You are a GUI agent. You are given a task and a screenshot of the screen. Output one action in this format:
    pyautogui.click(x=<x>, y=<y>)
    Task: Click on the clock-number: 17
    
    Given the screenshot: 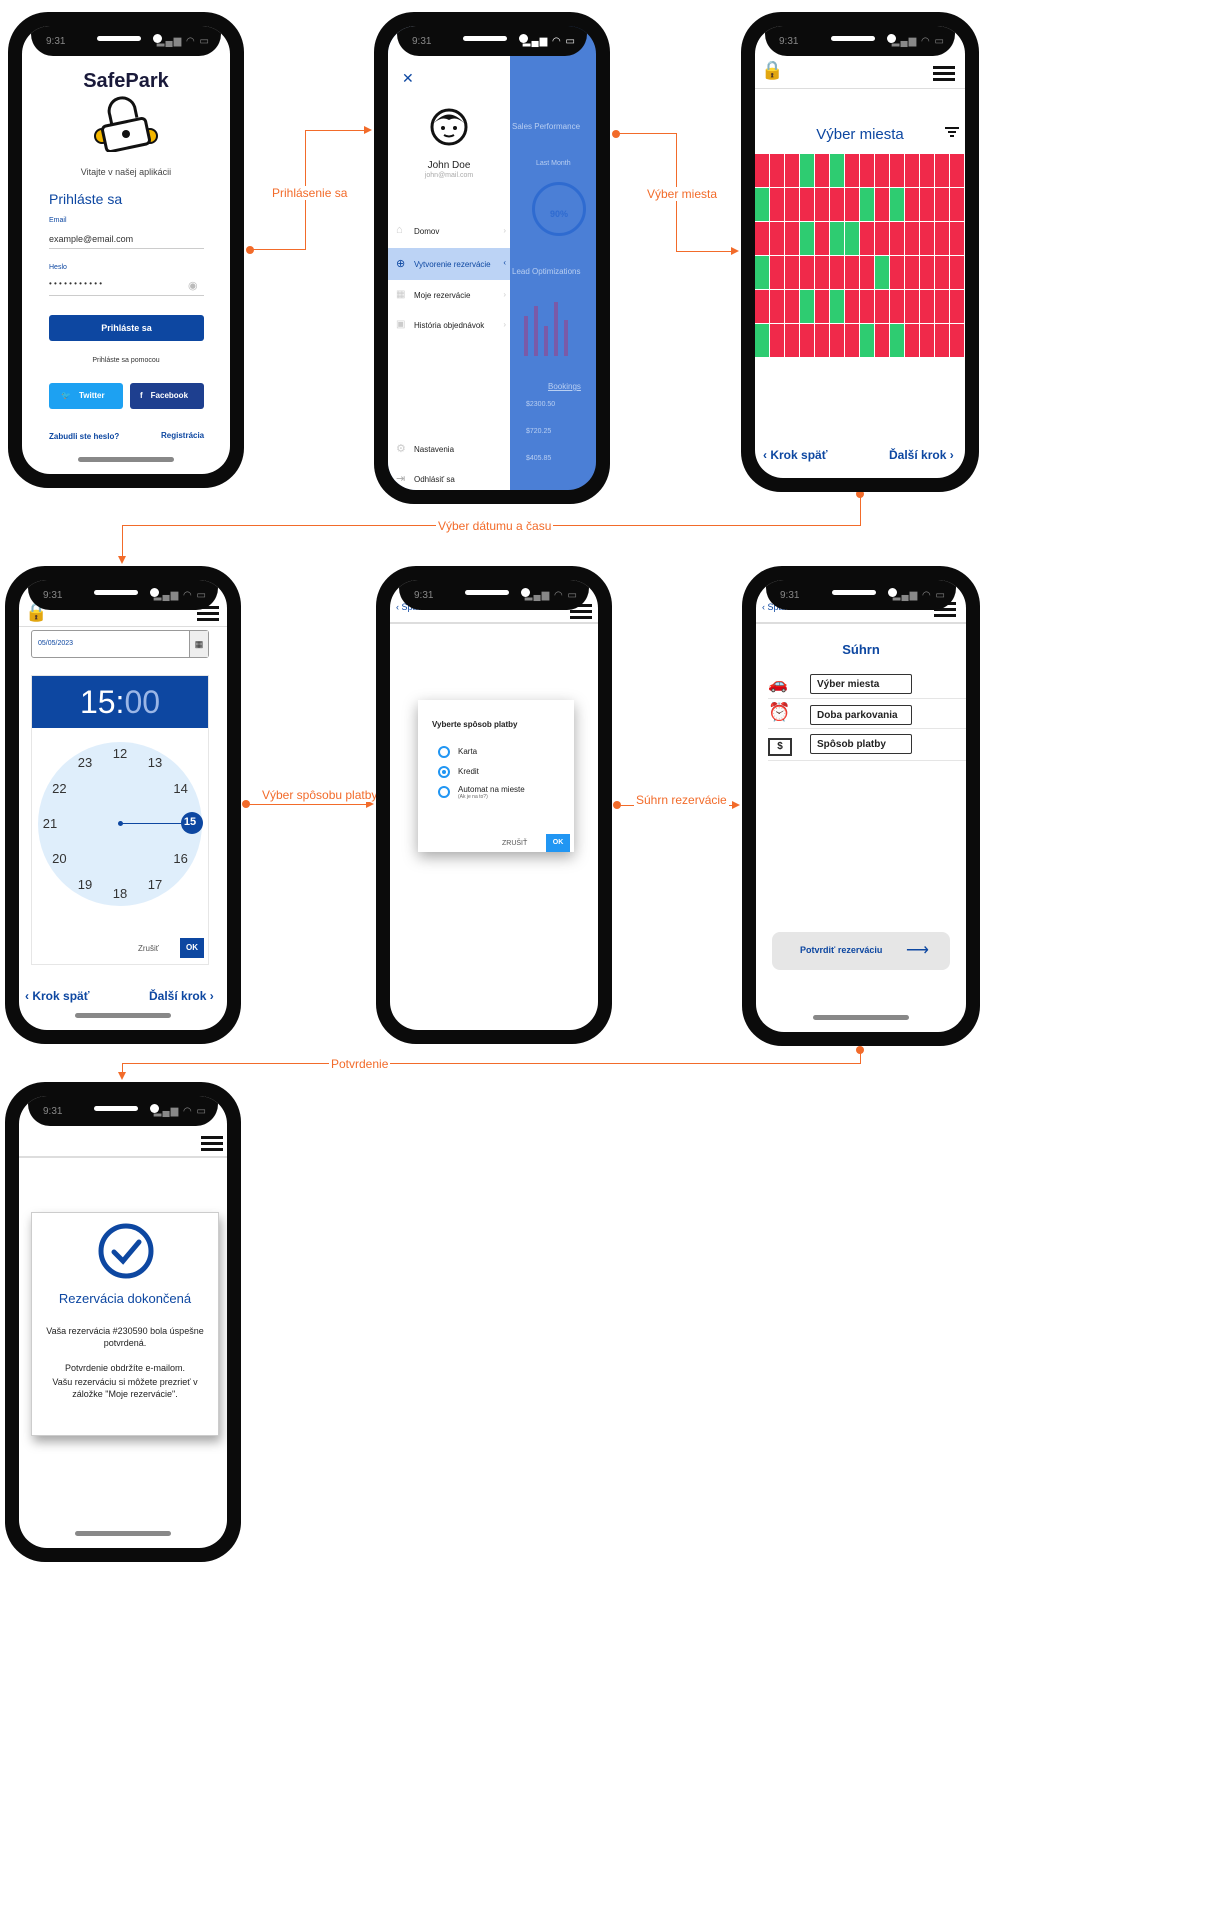 What is the action you would take?
    pyautogui.click(x=155, y=884)
    